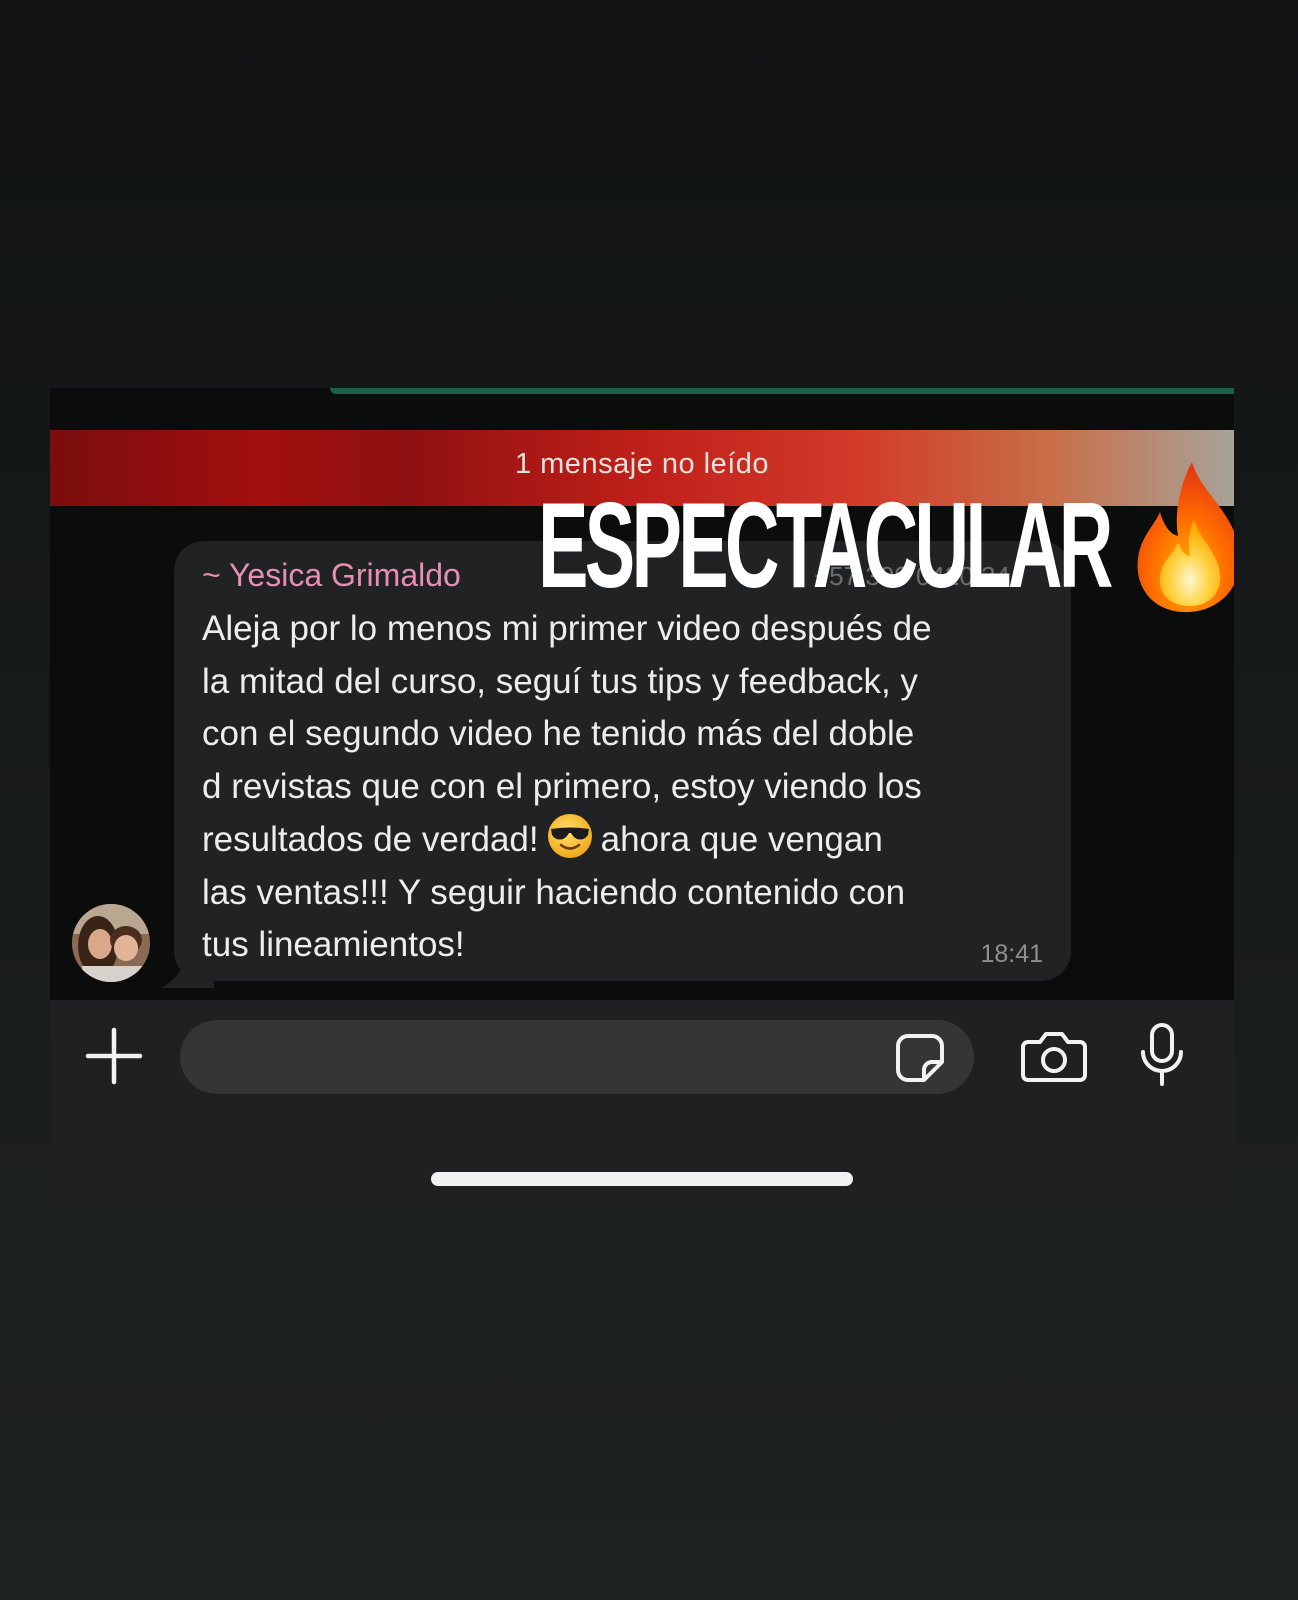 The image size is (1298, 1600). I want to click on sender-avatar, so click(111, 943).